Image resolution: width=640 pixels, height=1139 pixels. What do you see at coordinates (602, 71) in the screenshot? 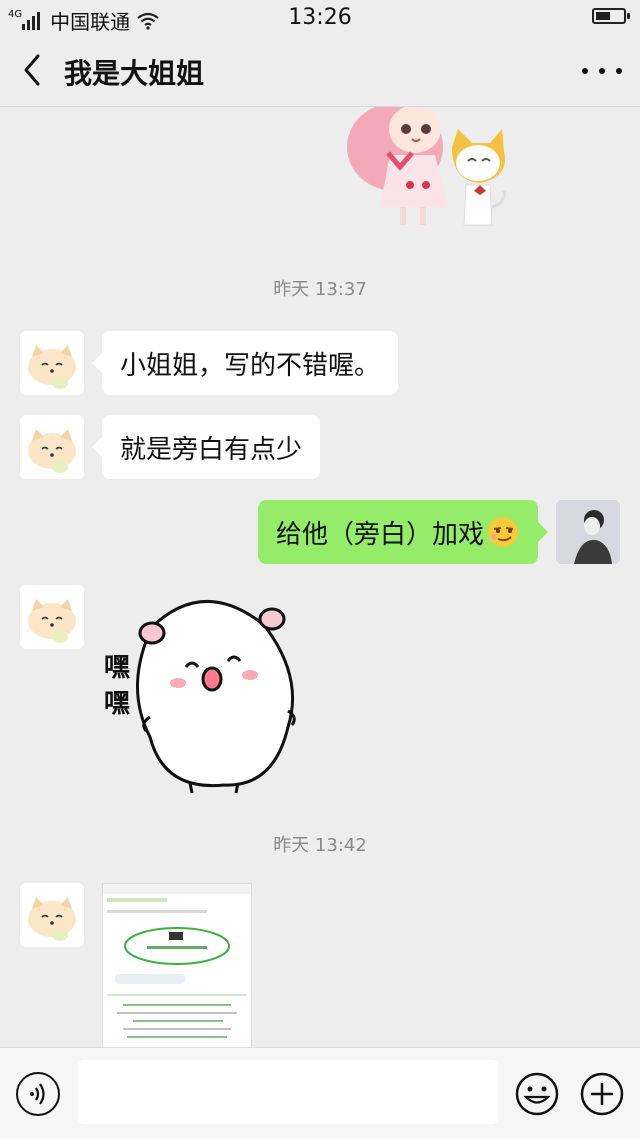
I see `more-dots-icon` at bounding box center [602, 71].